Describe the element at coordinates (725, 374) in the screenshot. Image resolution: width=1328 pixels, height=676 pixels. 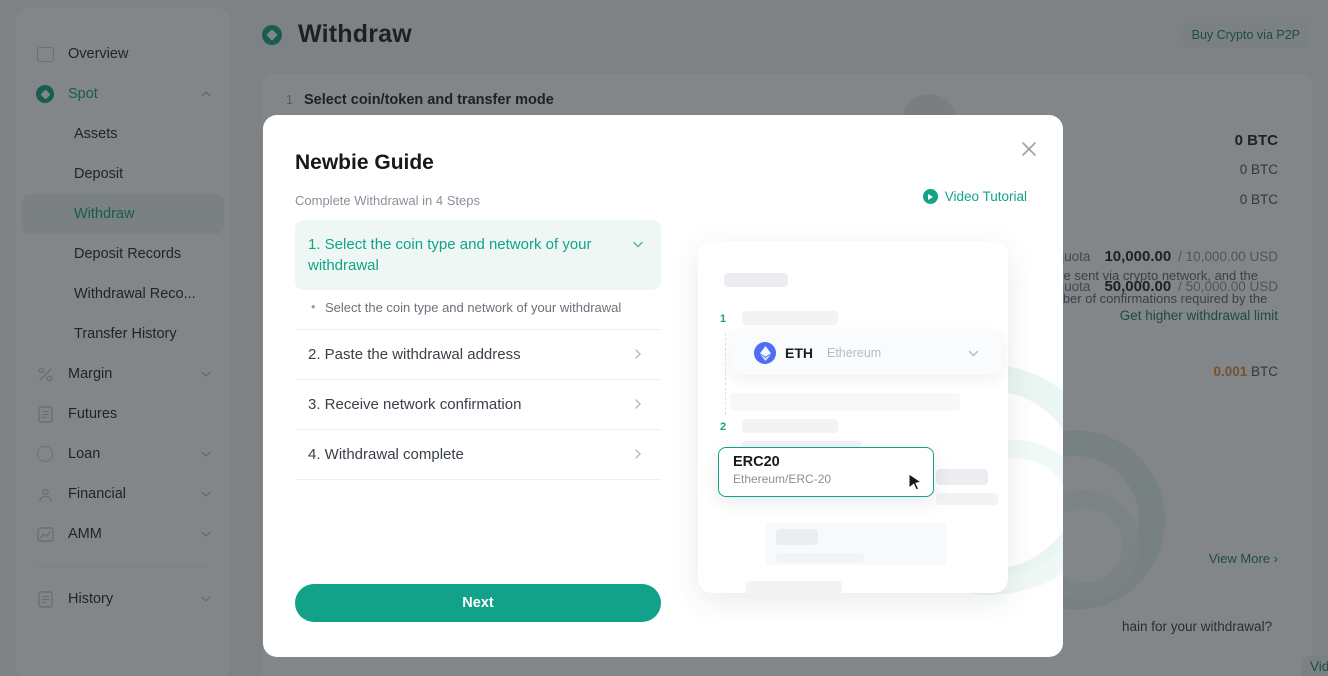
I see `illustration-connector` at that location.